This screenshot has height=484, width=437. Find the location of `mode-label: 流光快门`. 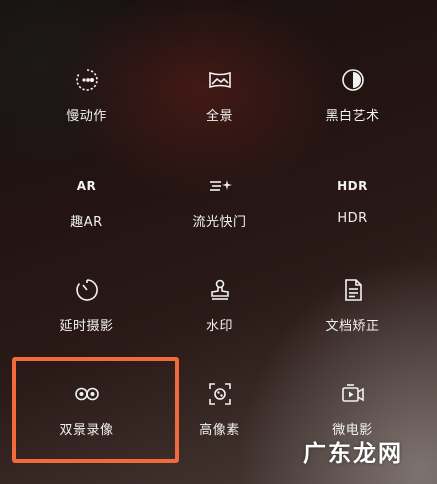

mode-label: 流光快门 is located at coordinates (219, 222).